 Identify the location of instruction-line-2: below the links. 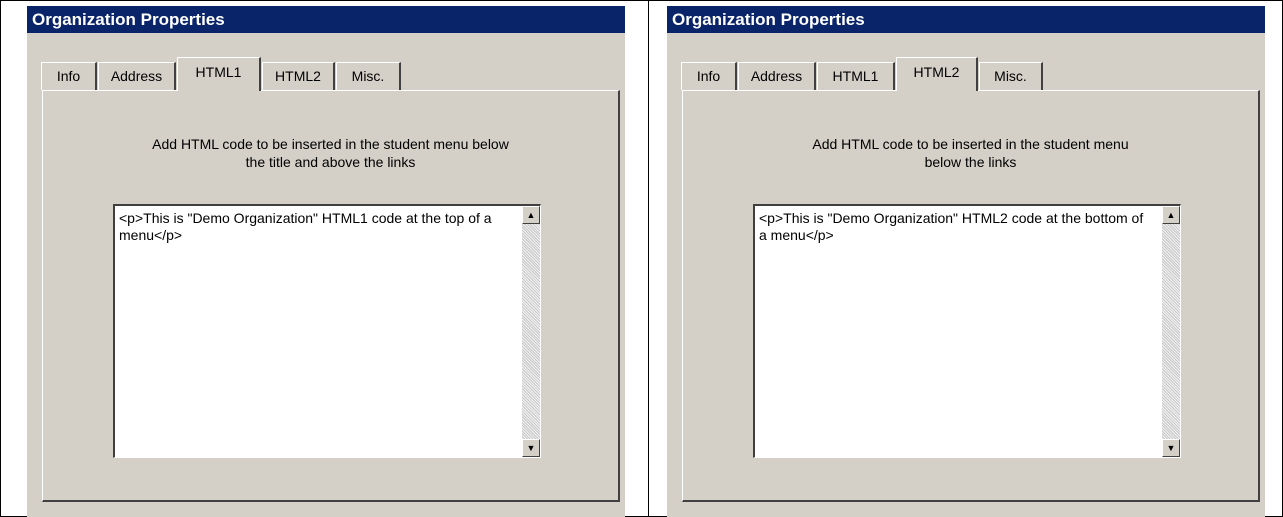
(970, 162).